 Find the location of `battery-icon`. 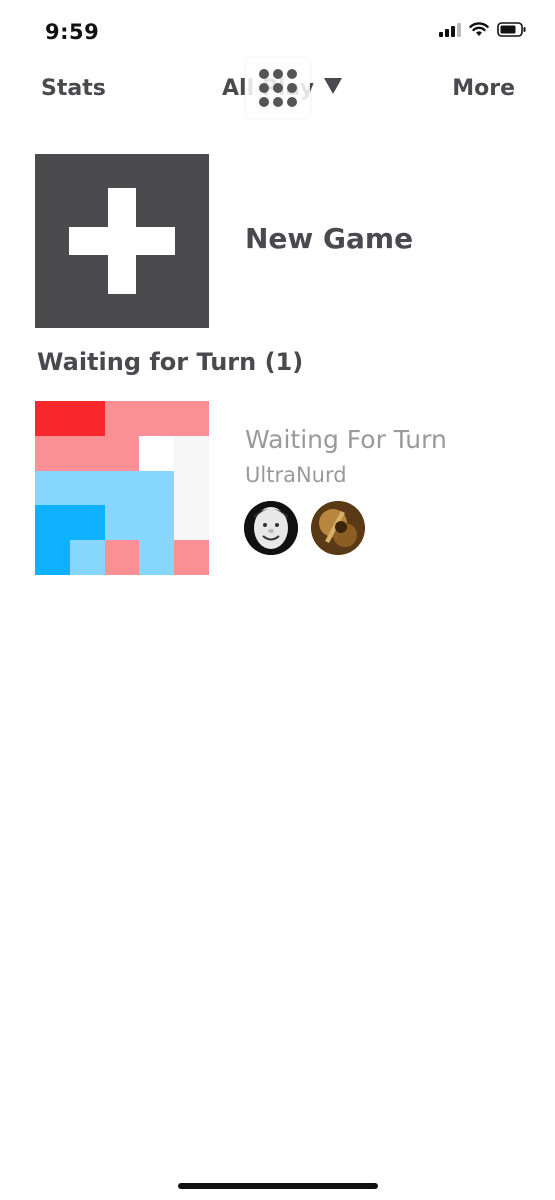

battery-icon is located at coordinates (512, 29).